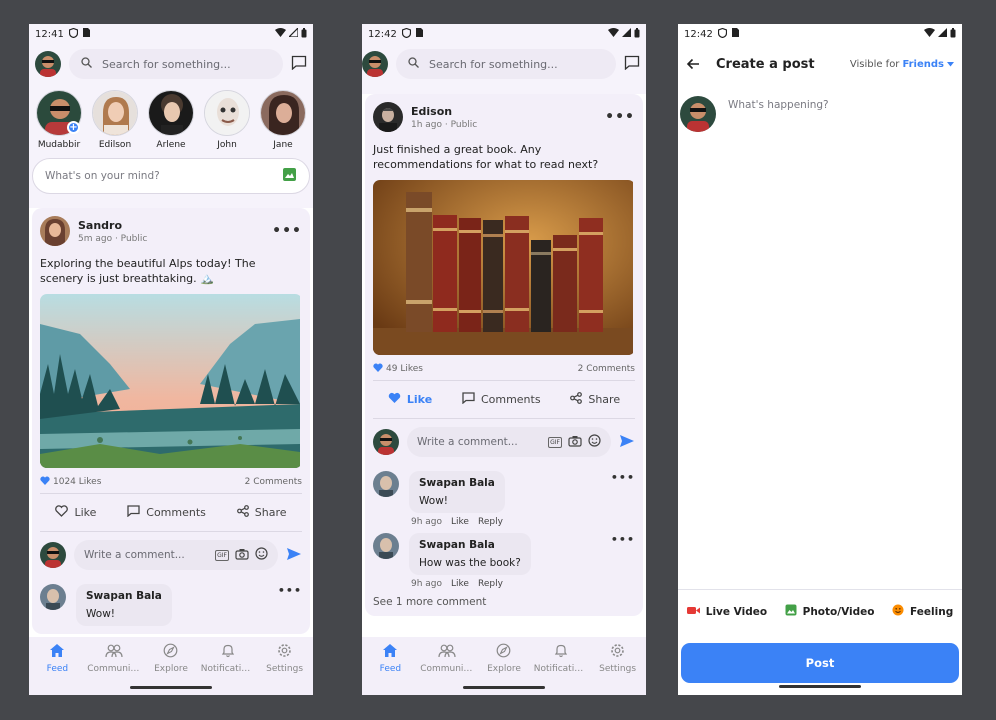 This screenshot has width=996, height=720. Describe the element at coordinates (778, 115) in the screenshot. I see `post-text-input: What's happening?` at that location.